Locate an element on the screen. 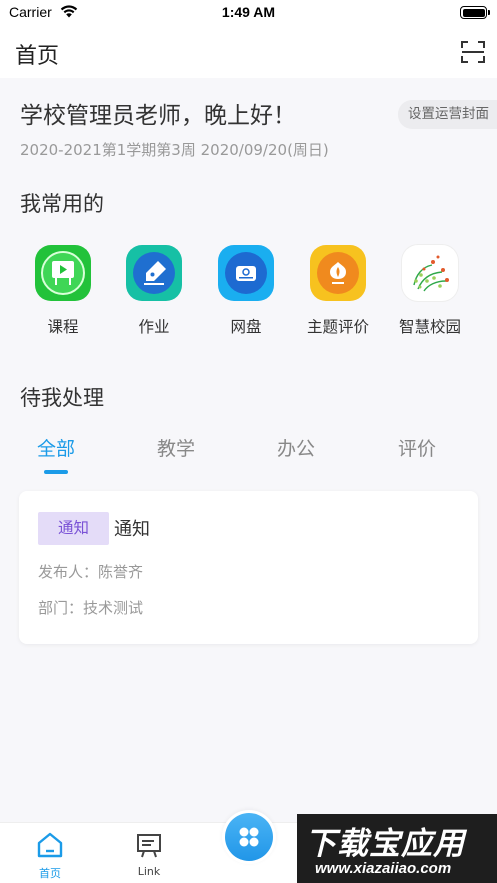 The image size is (497, 883). smart-campus-icon is located at coordinates (430, 273).